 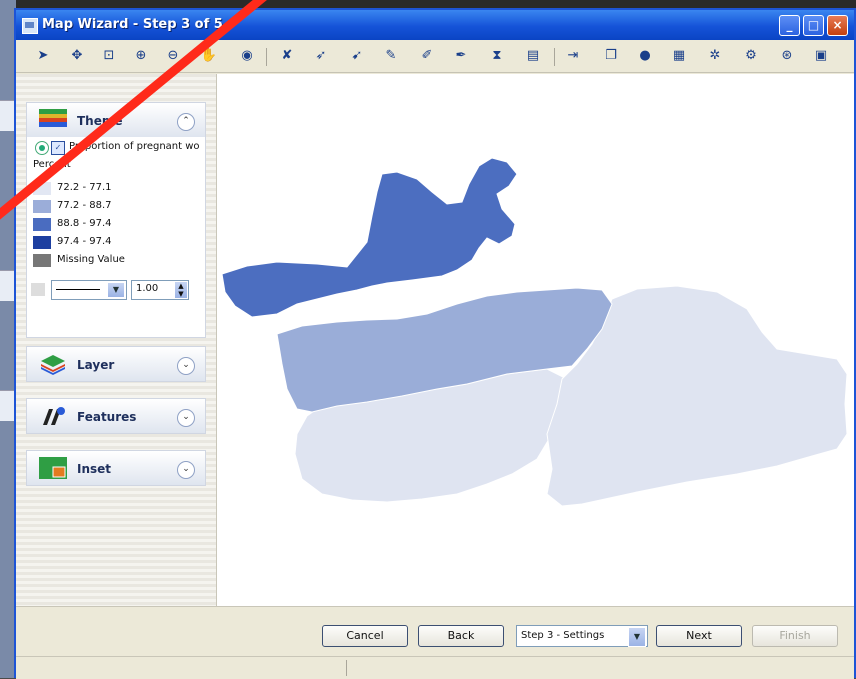 What do you see at coordinates (160, 290) in the screenshot?
I see `line-width-stepper: 1.00 ▲ ▼` at bounding box center [160, 290].